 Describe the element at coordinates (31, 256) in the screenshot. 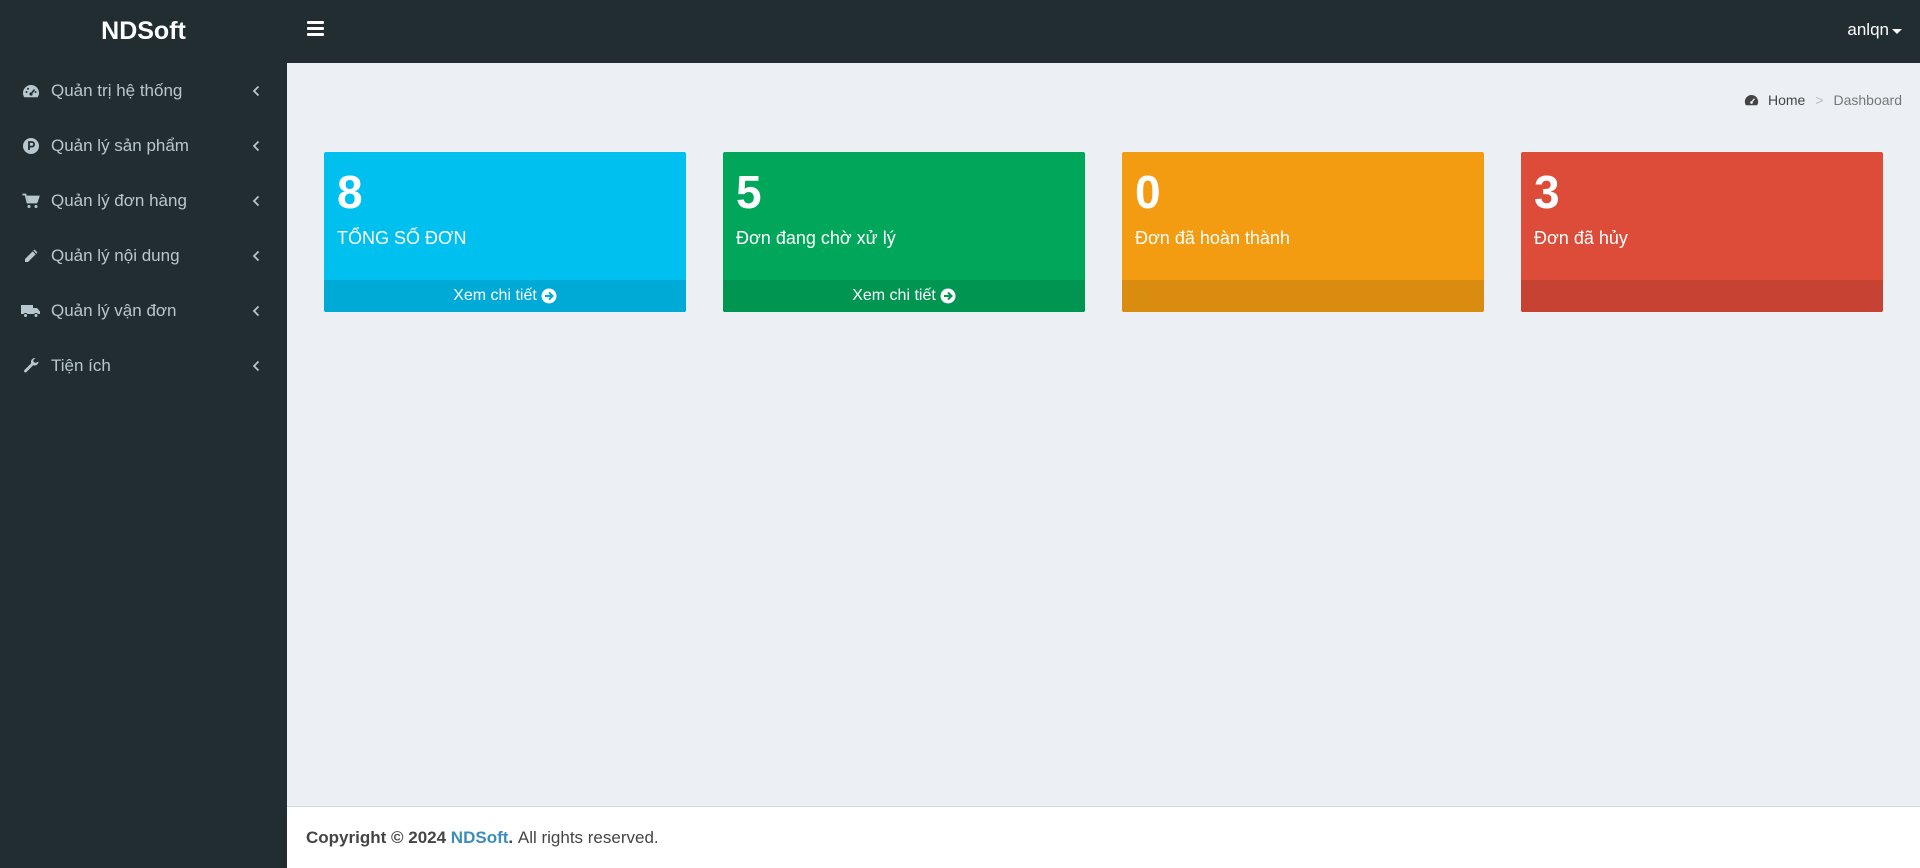

I see `pencil-icon` at that location.